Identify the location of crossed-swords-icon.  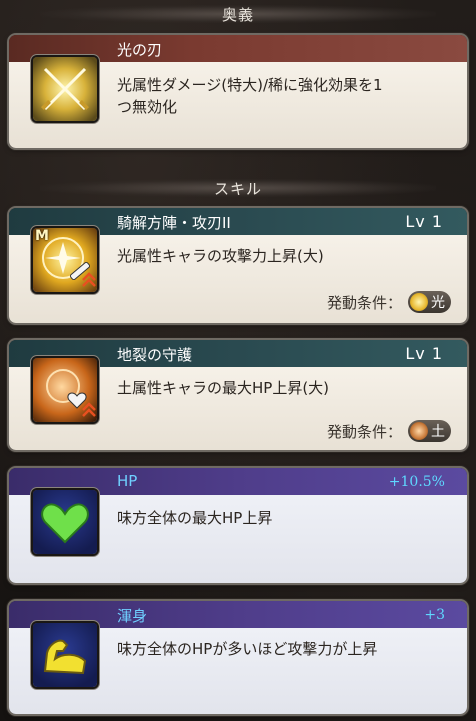
(65, 89).